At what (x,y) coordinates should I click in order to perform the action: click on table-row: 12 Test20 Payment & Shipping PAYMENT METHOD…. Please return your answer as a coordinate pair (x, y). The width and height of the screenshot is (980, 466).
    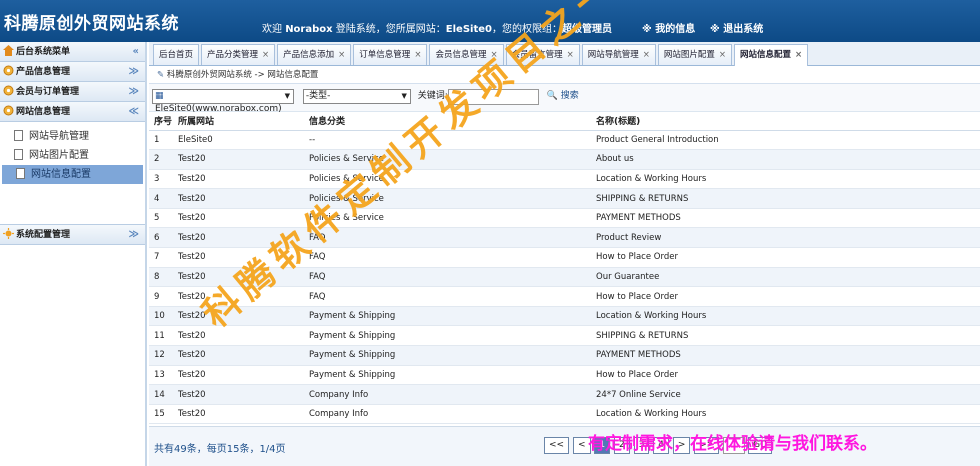
    Looking at the image, I should click on (564, 355).